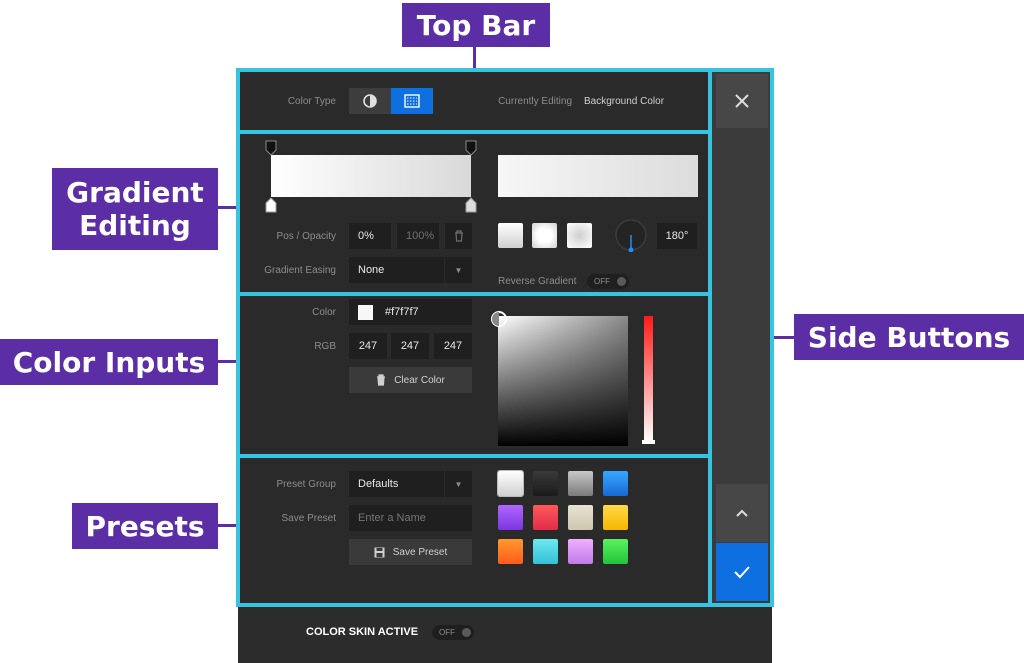  Describe the element at coordinates (447, 632) in the screenshot. I see `color-skin-toggle-text: OFF` at that location.